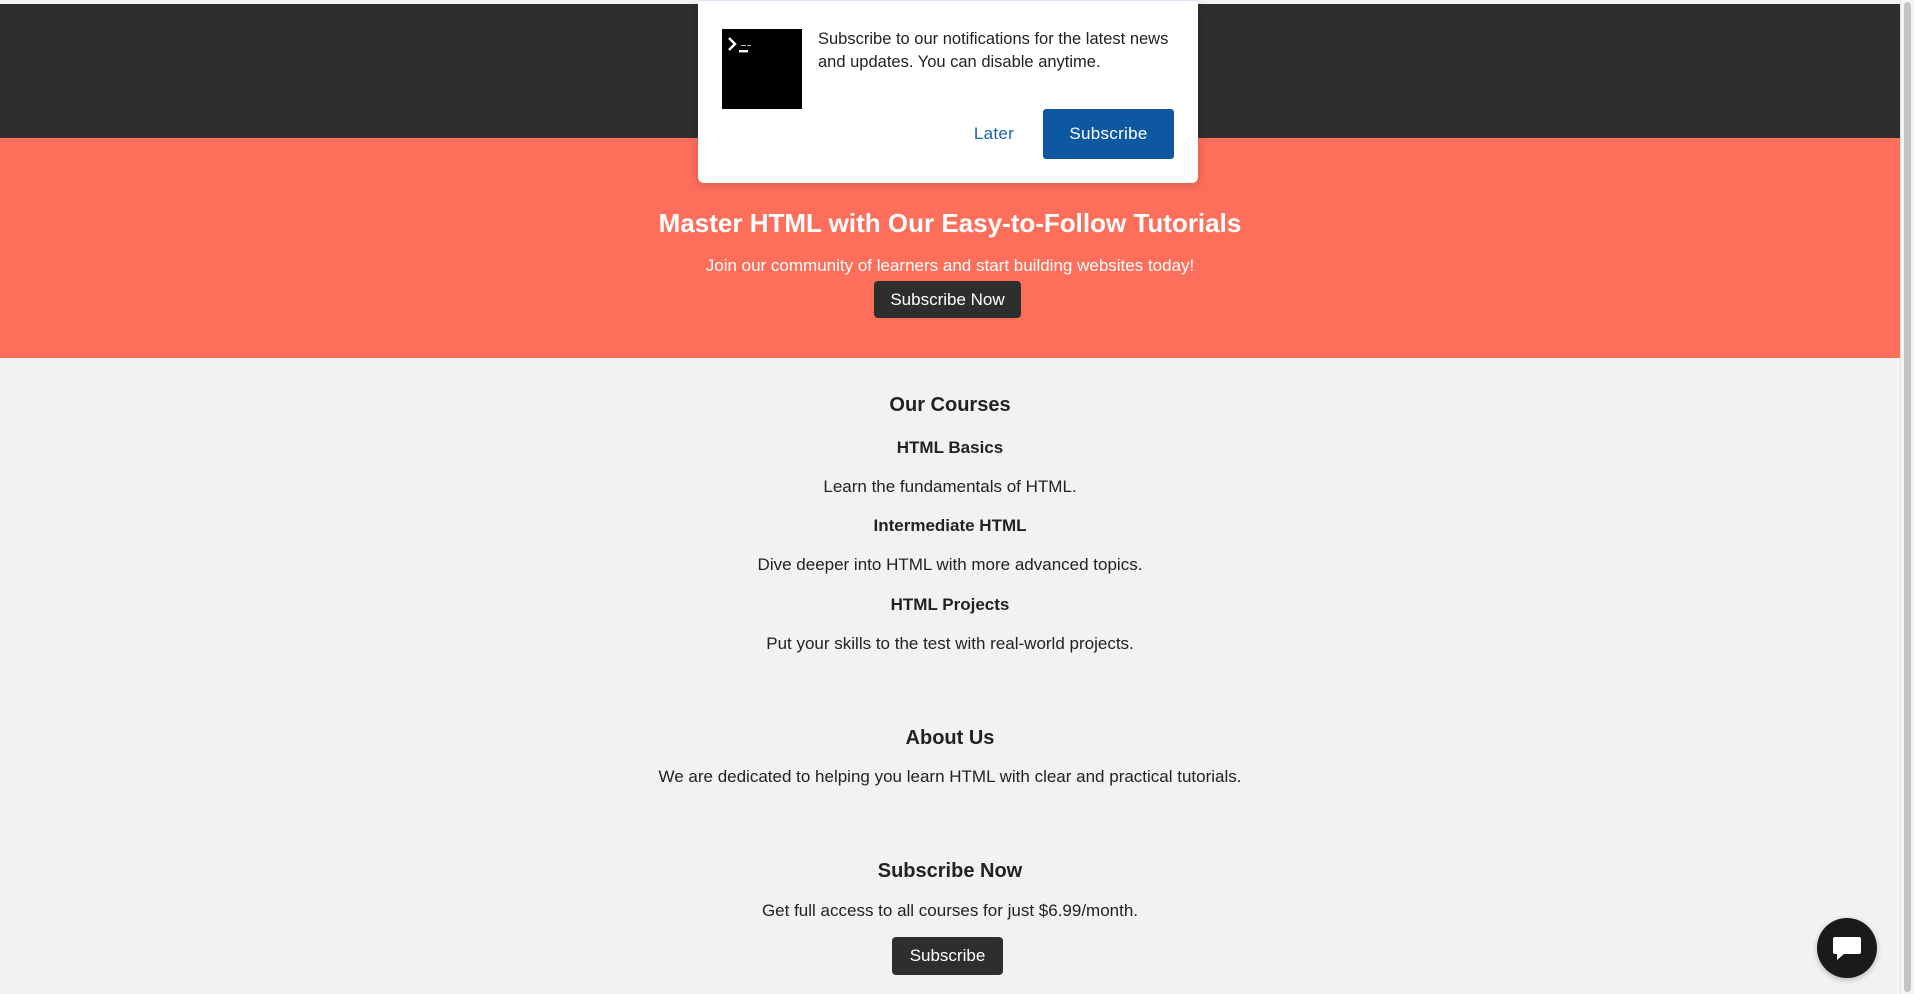  I want to click on notification-later-button: Later, so click(994, 134).